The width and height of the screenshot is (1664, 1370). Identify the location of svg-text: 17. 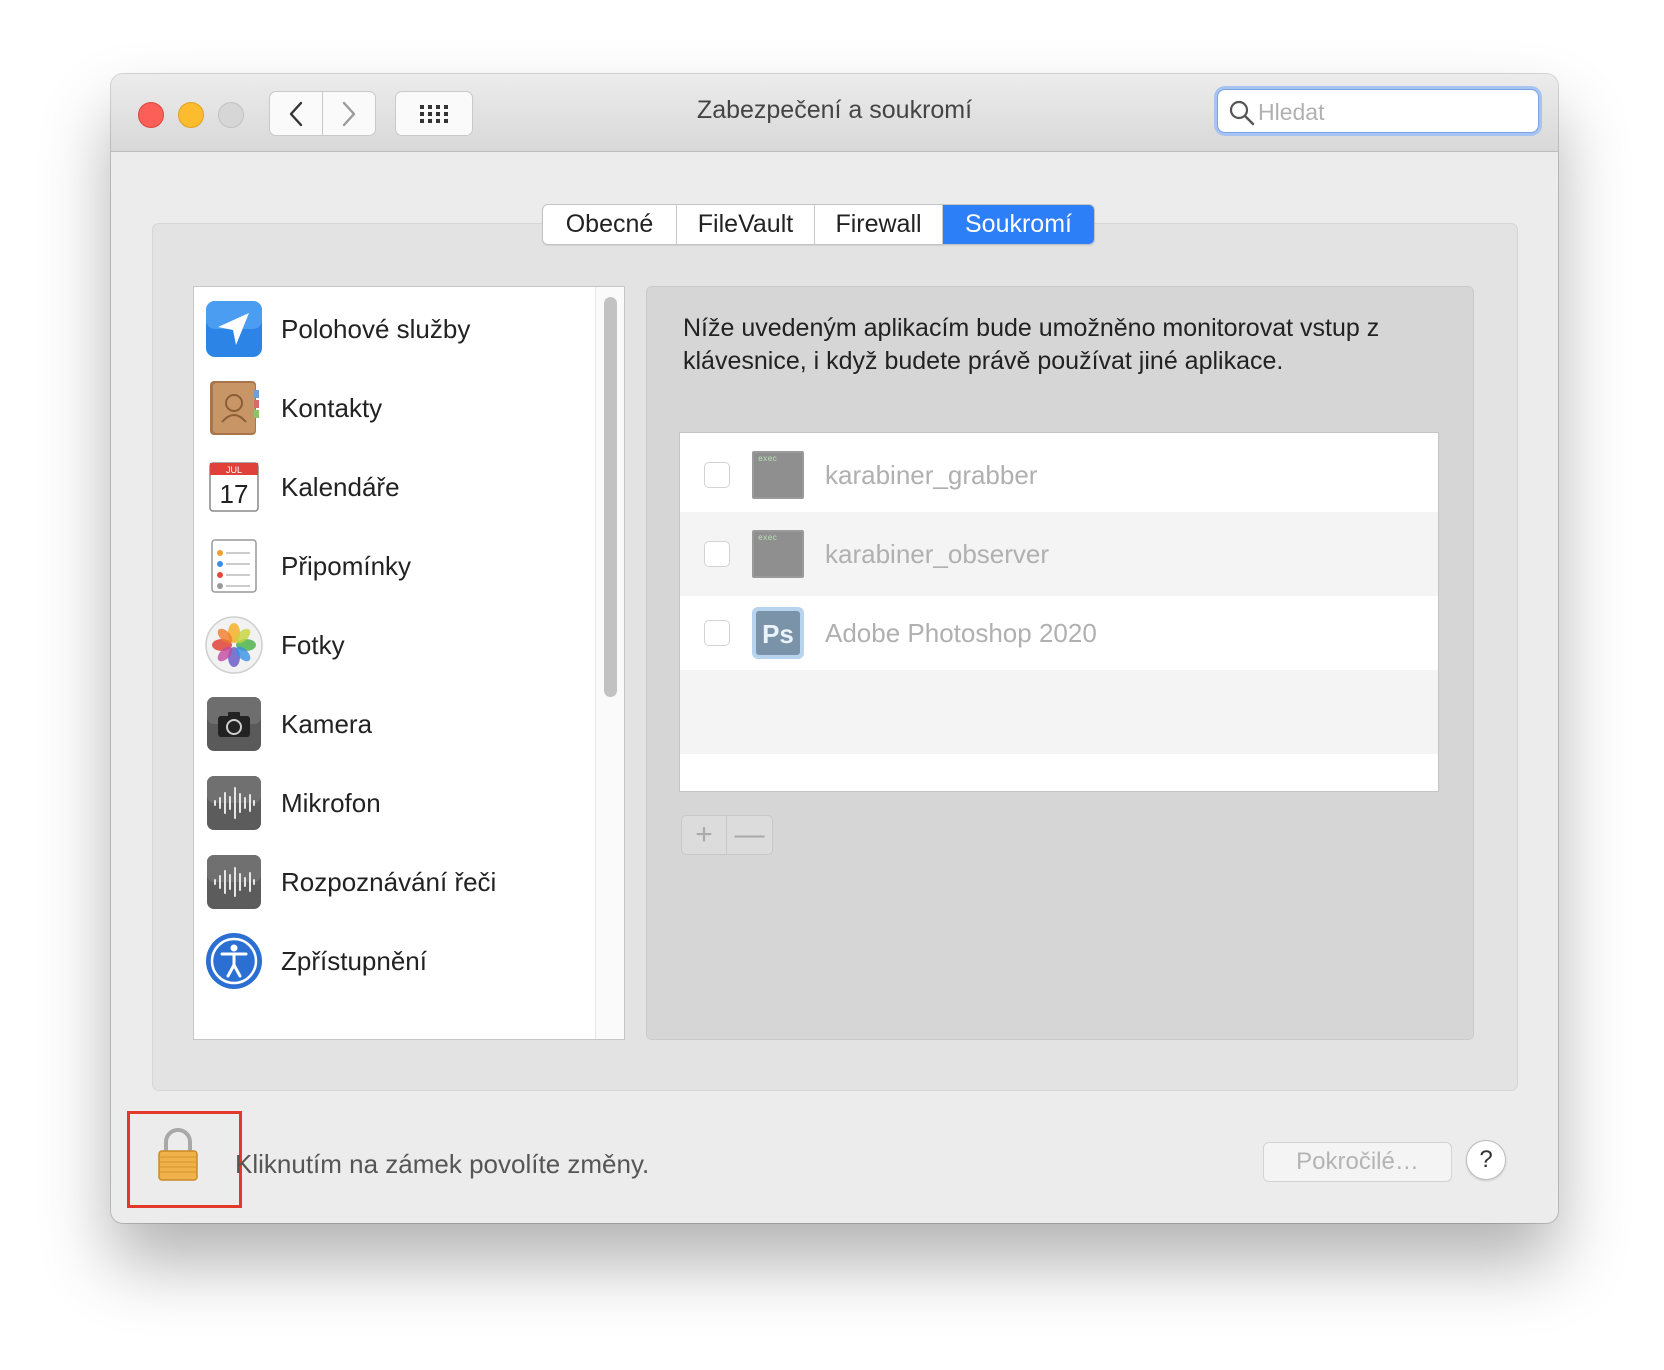
(234, 494).